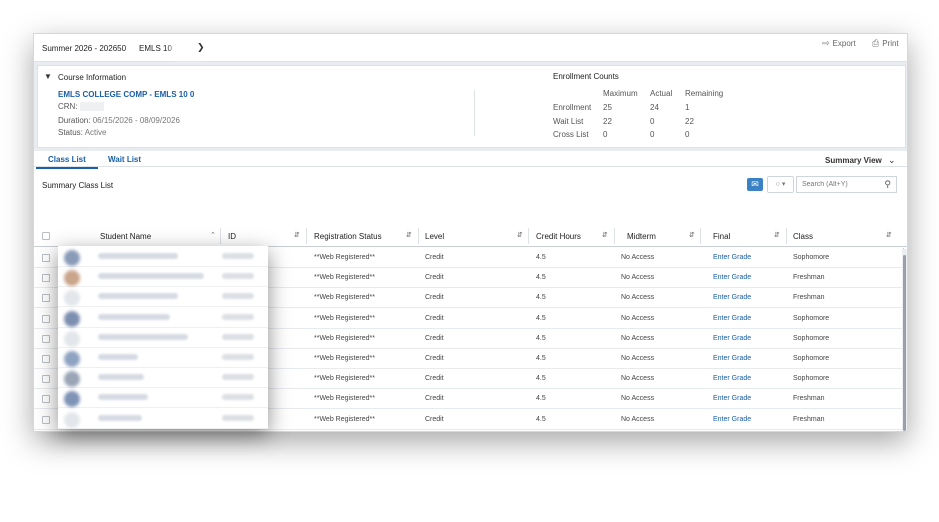  What do you see at coordinates (124, 159) in the screenshot?
I see `tab-wait-list: Wait List` at bounding box center [124, 159].